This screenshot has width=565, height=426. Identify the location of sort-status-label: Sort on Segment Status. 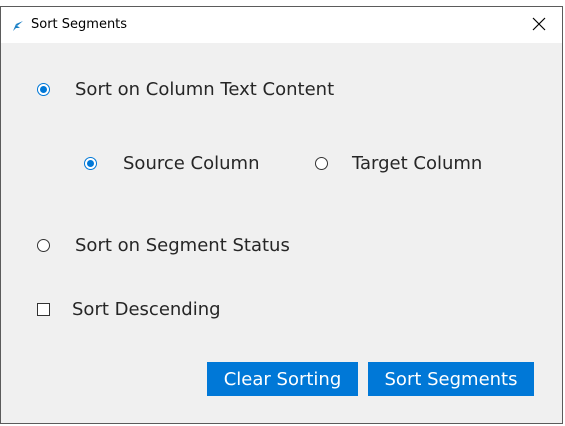
(182, 245).